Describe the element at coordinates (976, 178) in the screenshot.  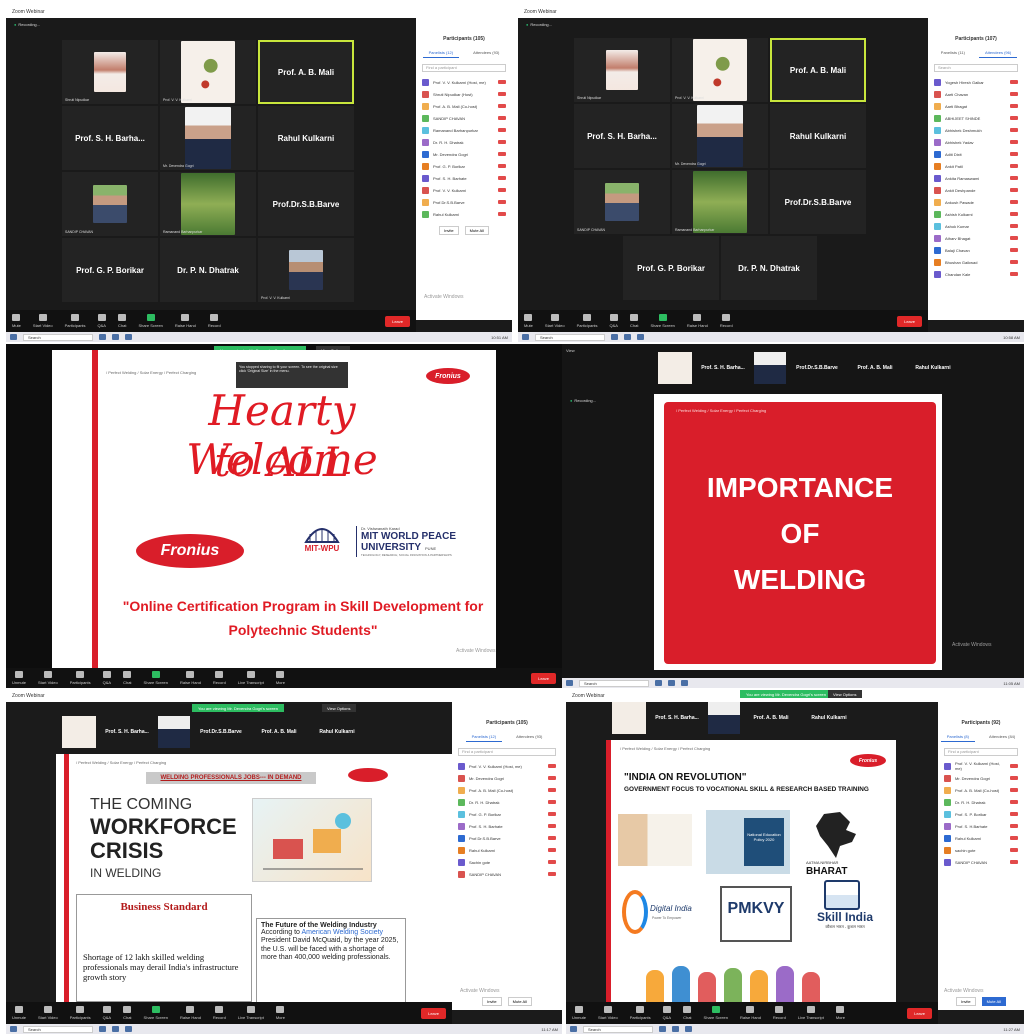
I see `participant-row: Ankita Ramaswami` at that location.